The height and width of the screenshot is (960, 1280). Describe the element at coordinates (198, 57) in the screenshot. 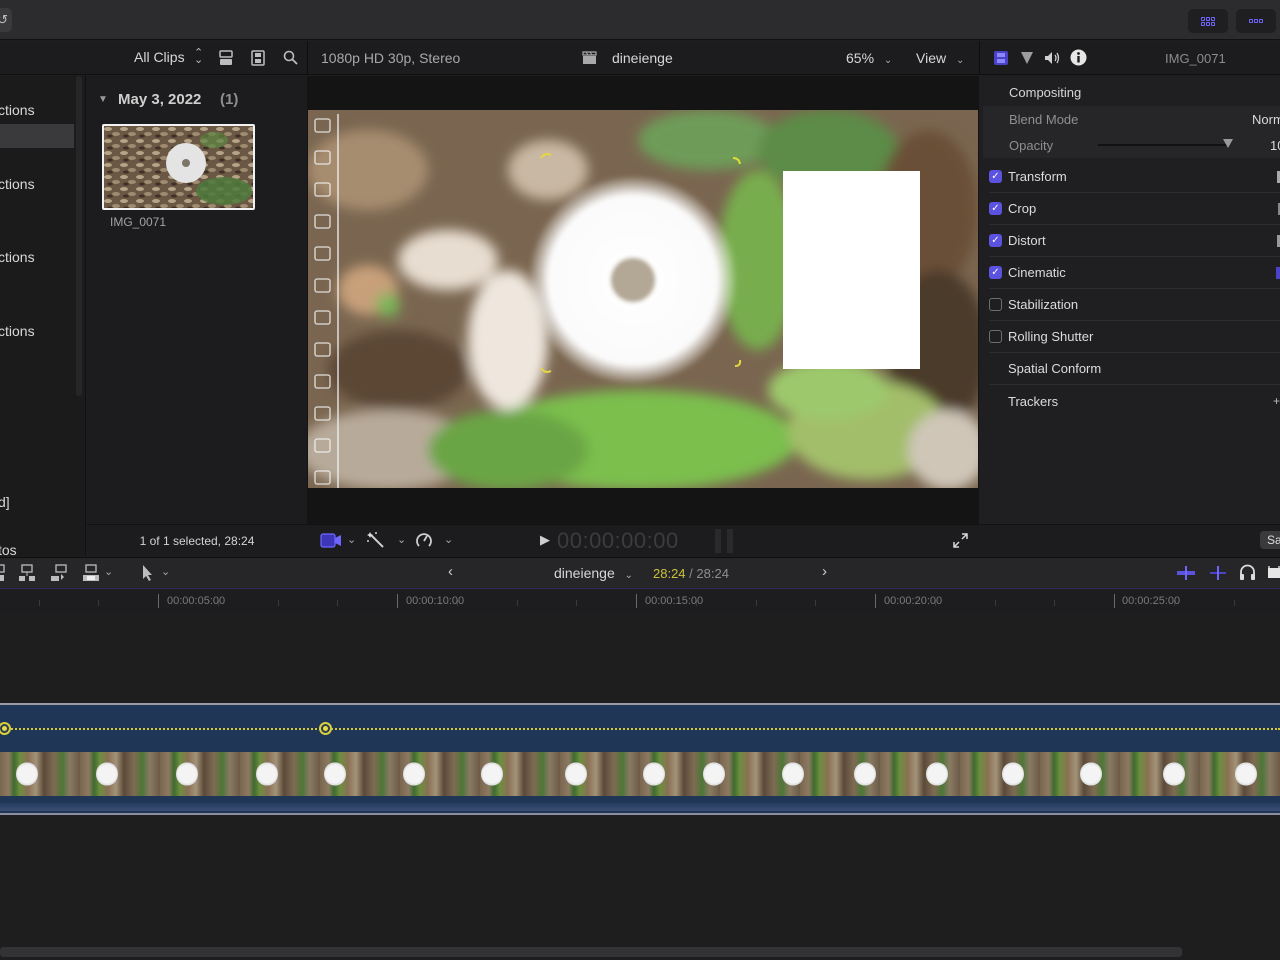

I see `updown-chevron-icon: ⌃ ⌄` at that location.